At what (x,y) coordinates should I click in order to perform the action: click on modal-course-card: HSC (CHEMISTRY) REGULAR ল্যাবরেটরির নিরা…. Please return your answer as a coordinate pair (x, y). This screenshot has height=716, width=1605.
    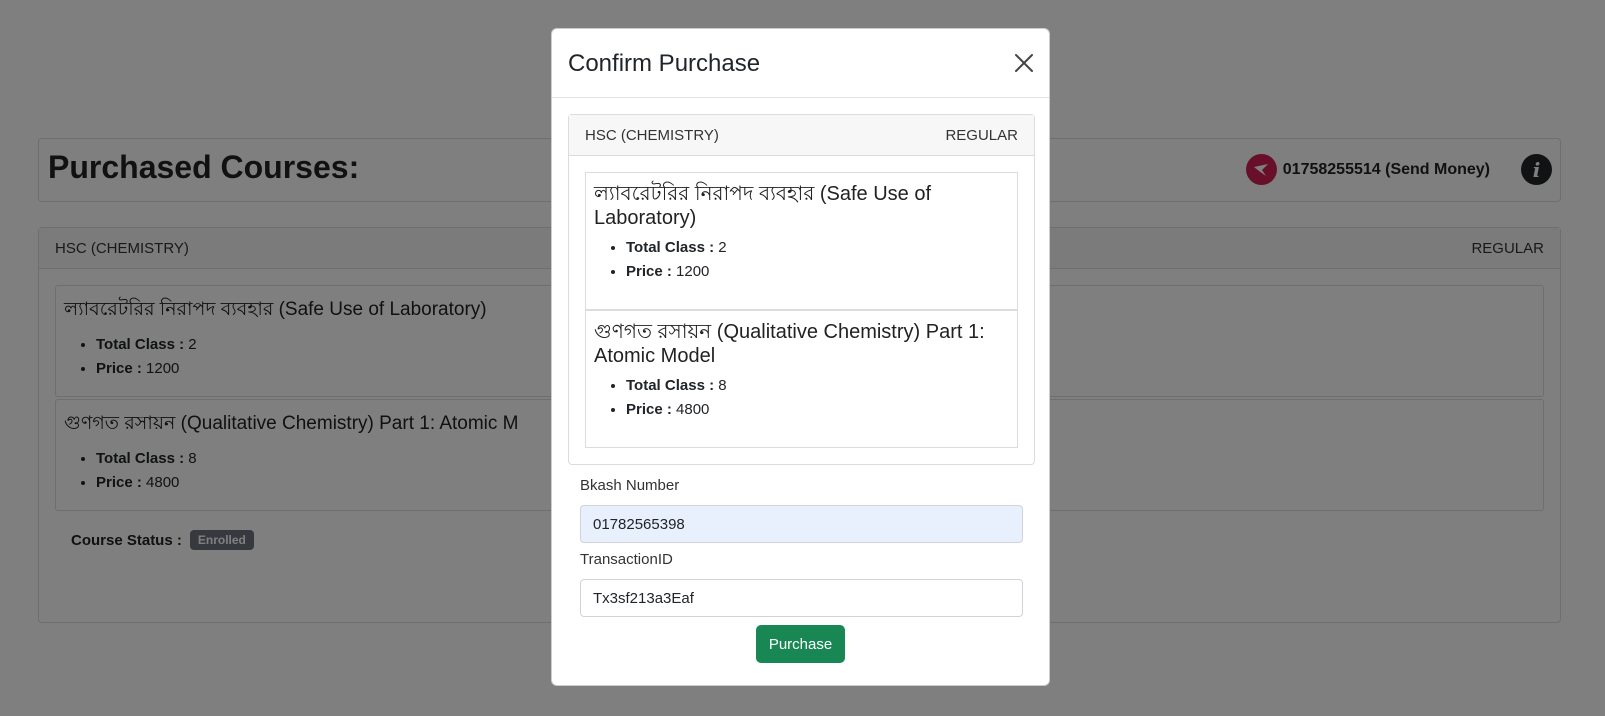
    Looking at the image, I should click on (801, 289).